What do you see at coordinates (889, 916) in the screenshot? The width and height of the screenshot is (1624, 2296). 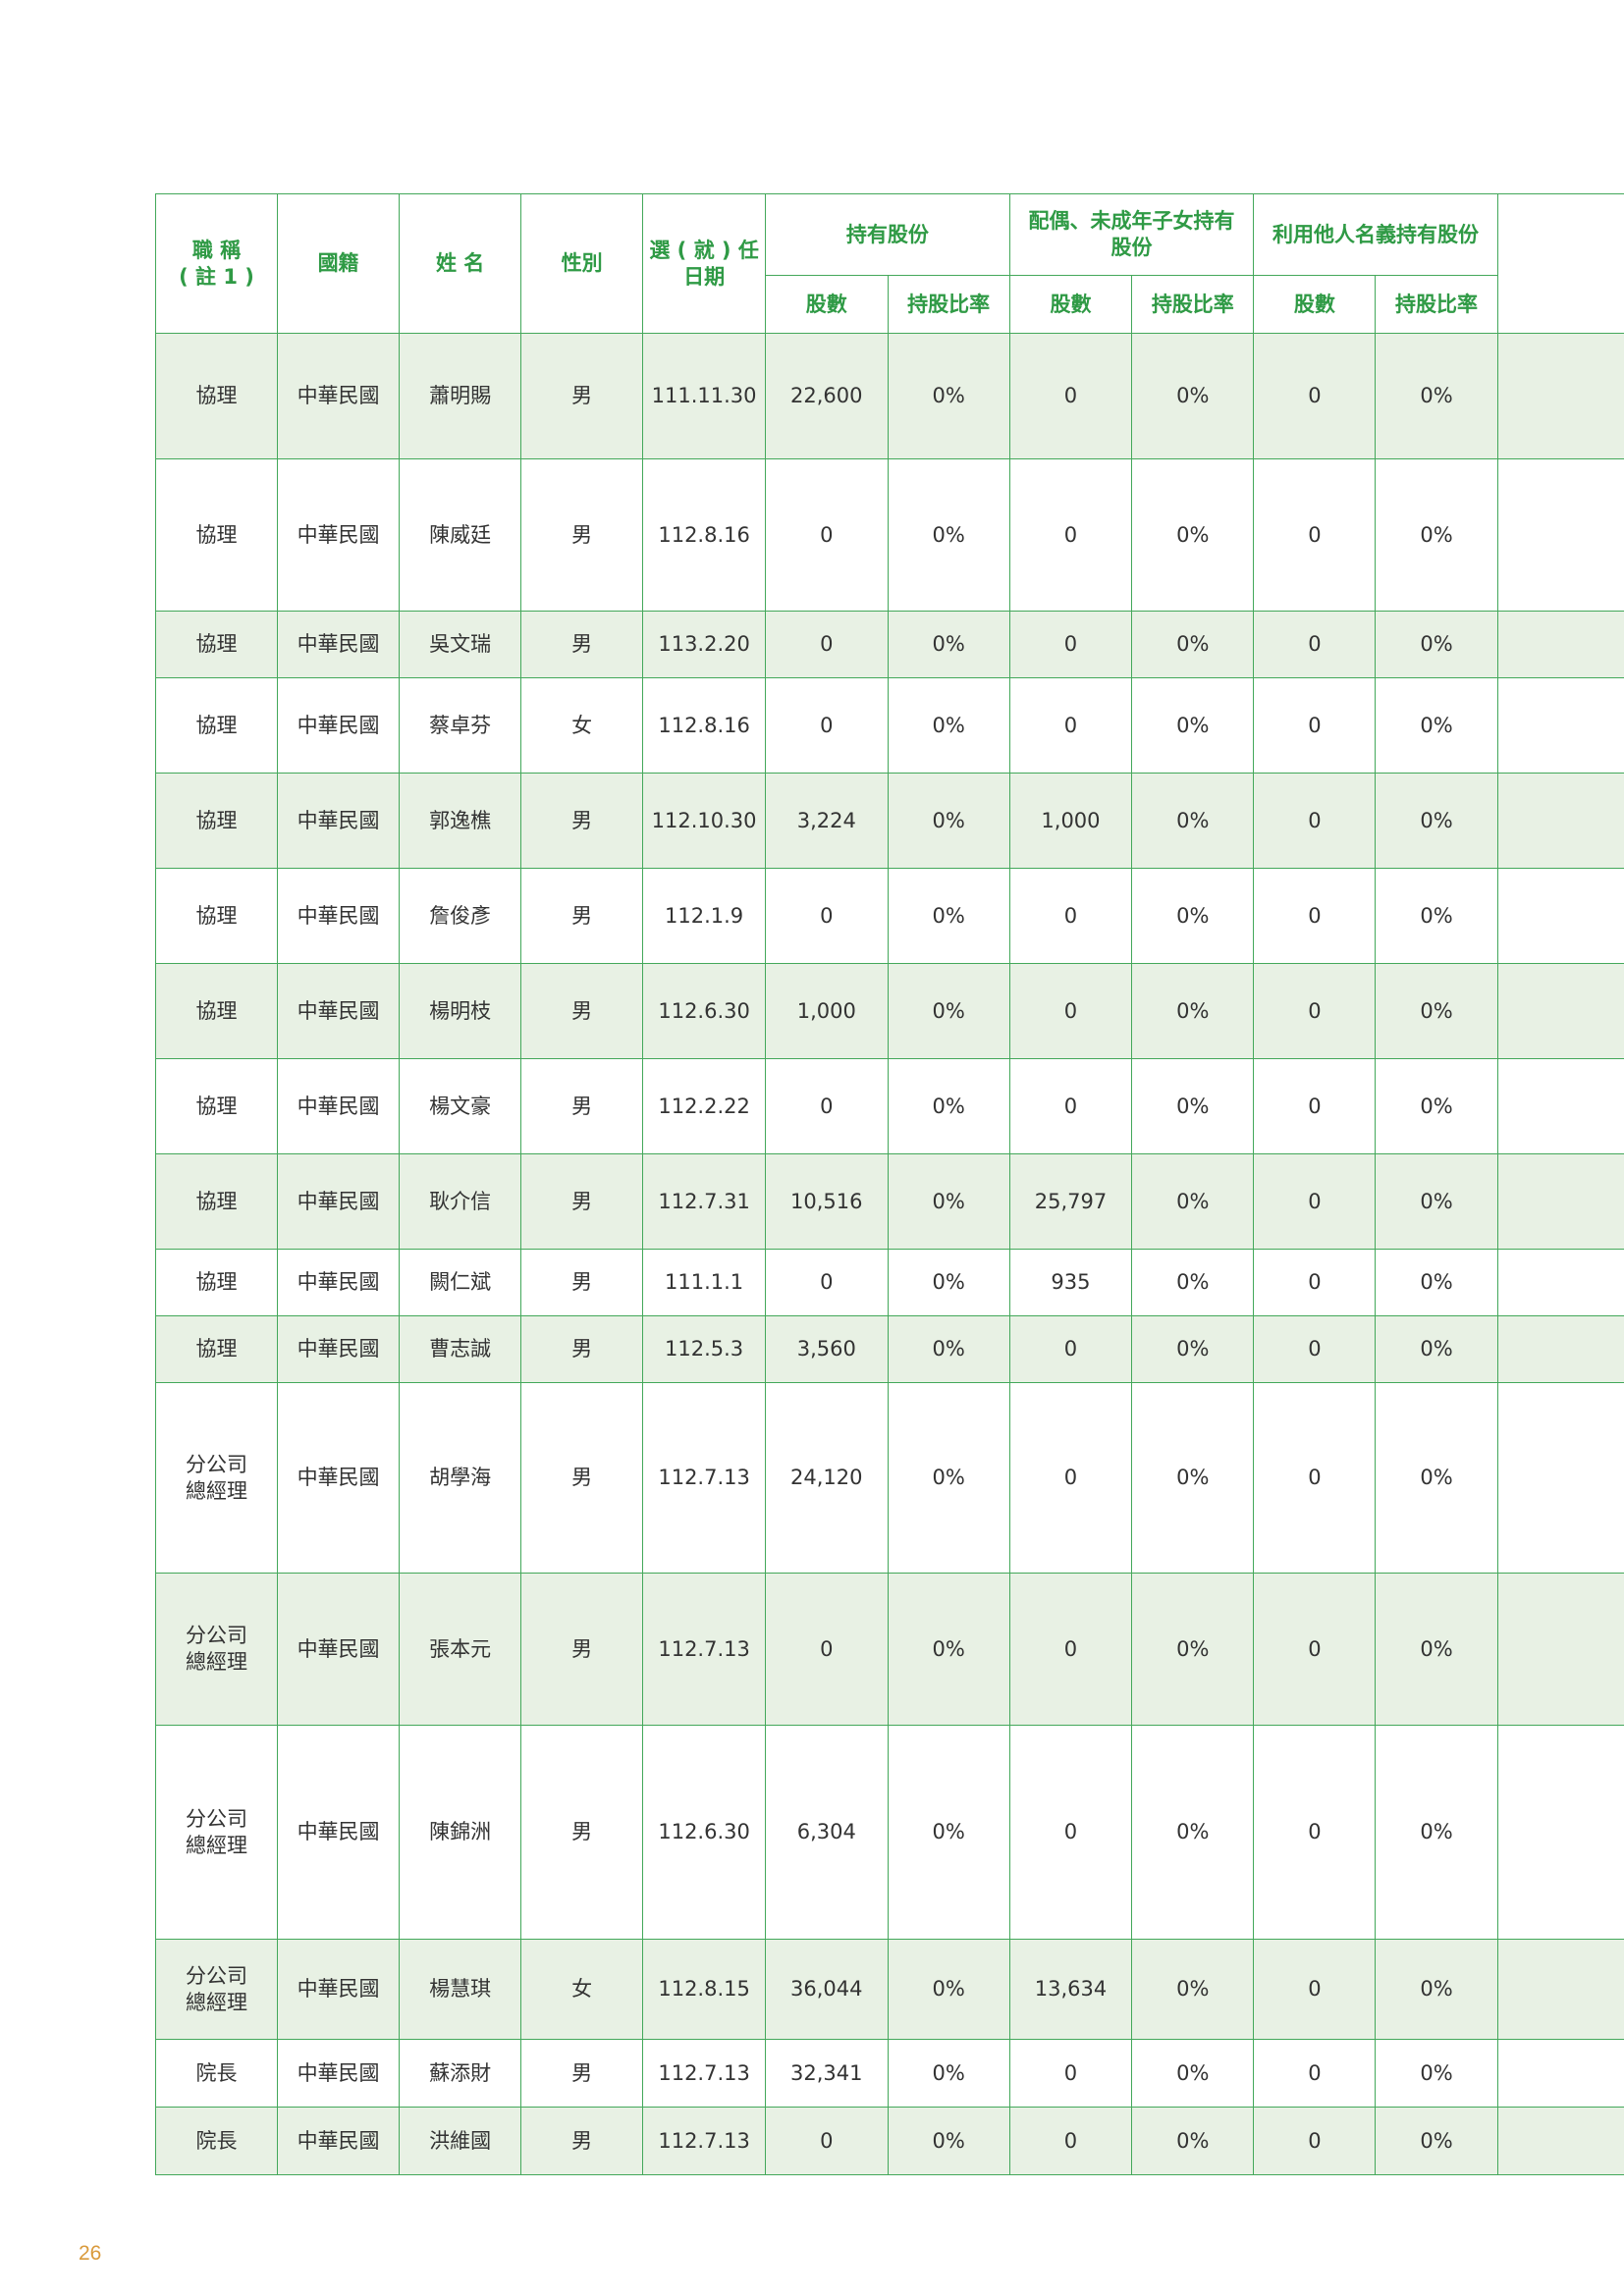 I see `table-row: 協理 中華民國 詹俊彥男 112.1.9 0 0% 0 0% 0 0%` at bounding box center [889, 916].